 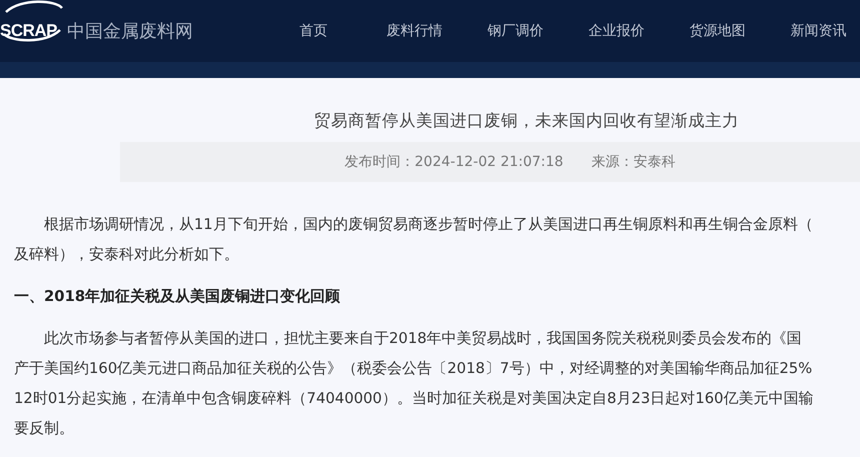 I want to click on article-title: 贸易商暂停从美国进口废铜，未来国内回收有望渐成主力, so click(x=526, y=121).